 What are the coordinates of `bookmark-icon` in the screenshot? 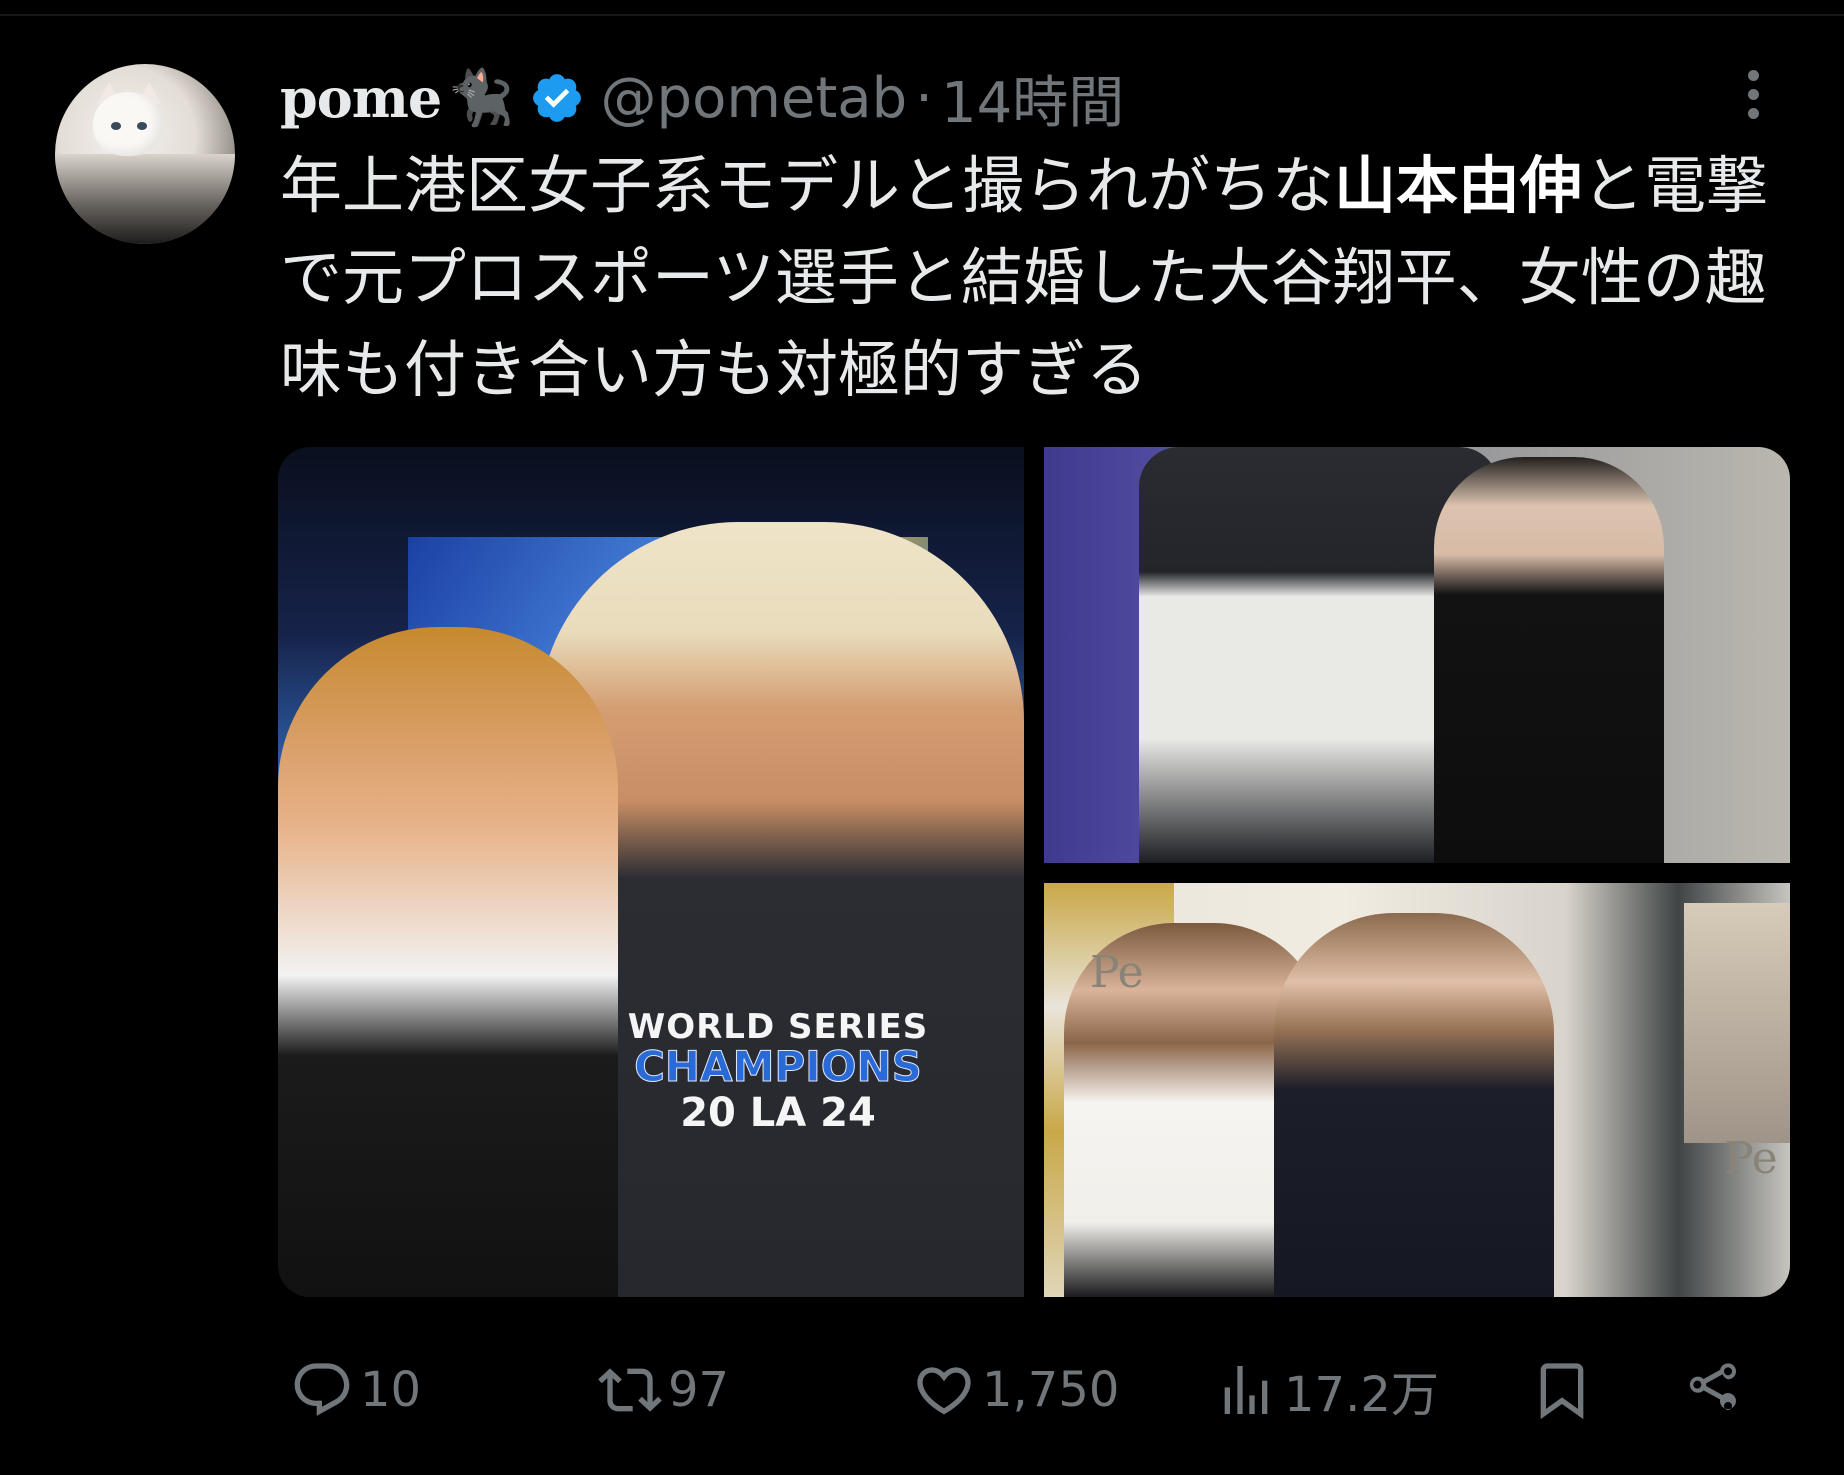 It's located at (1562, 1391).